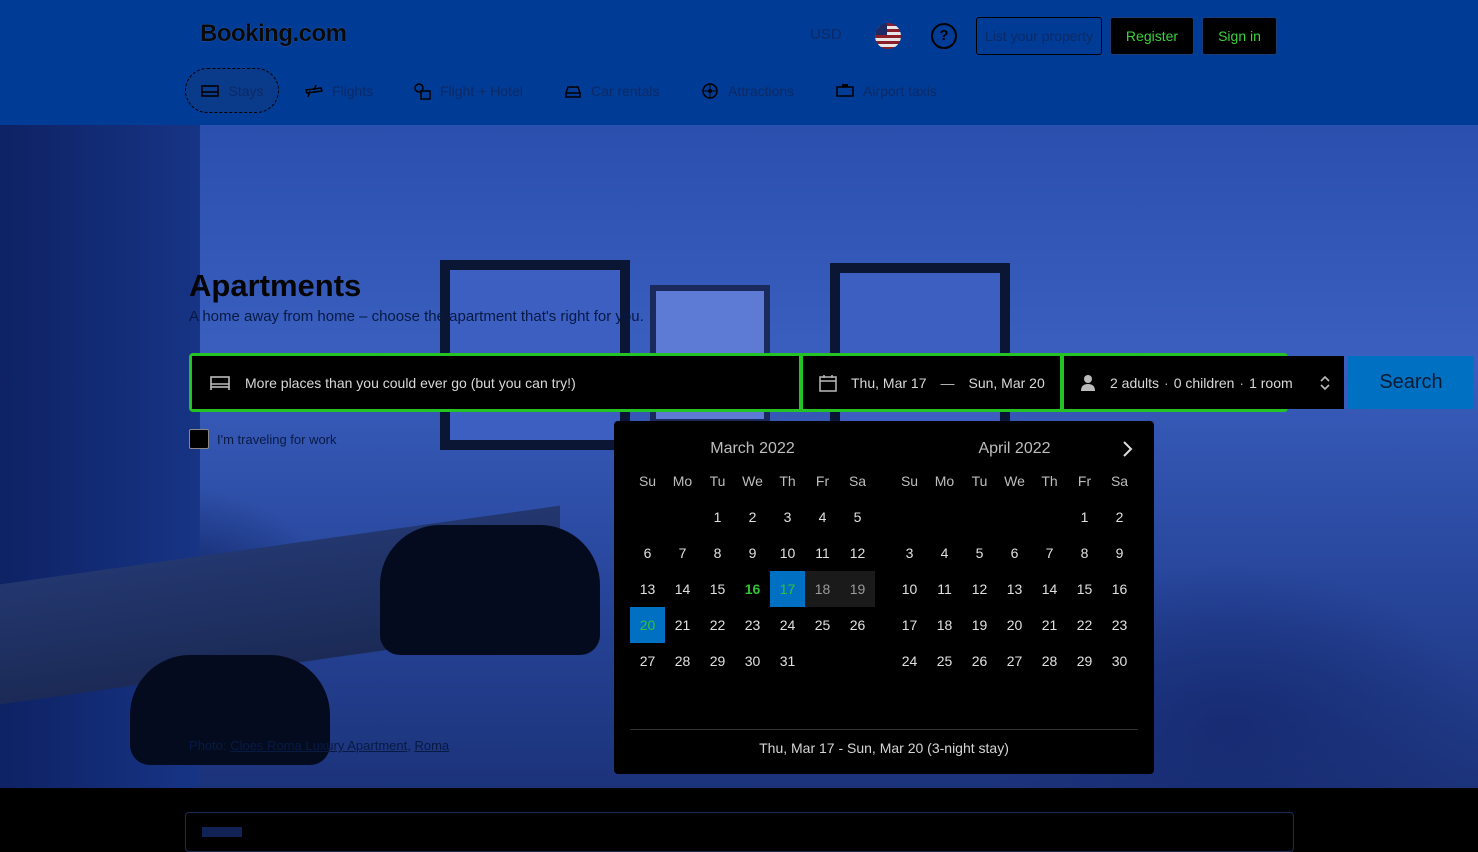  I want to click on checkout-date: Sun, Mar 20, so click(1006, 383).